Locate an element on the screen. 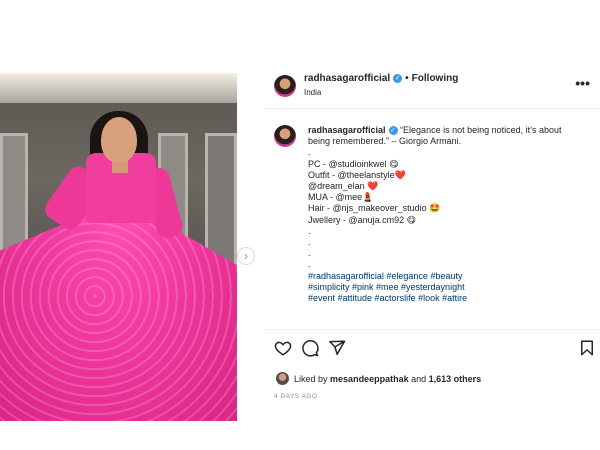 This screenshot has height=450, width=600. caption-line: PC - @studioinkwel 😋 is located at coordinates (450, 164).